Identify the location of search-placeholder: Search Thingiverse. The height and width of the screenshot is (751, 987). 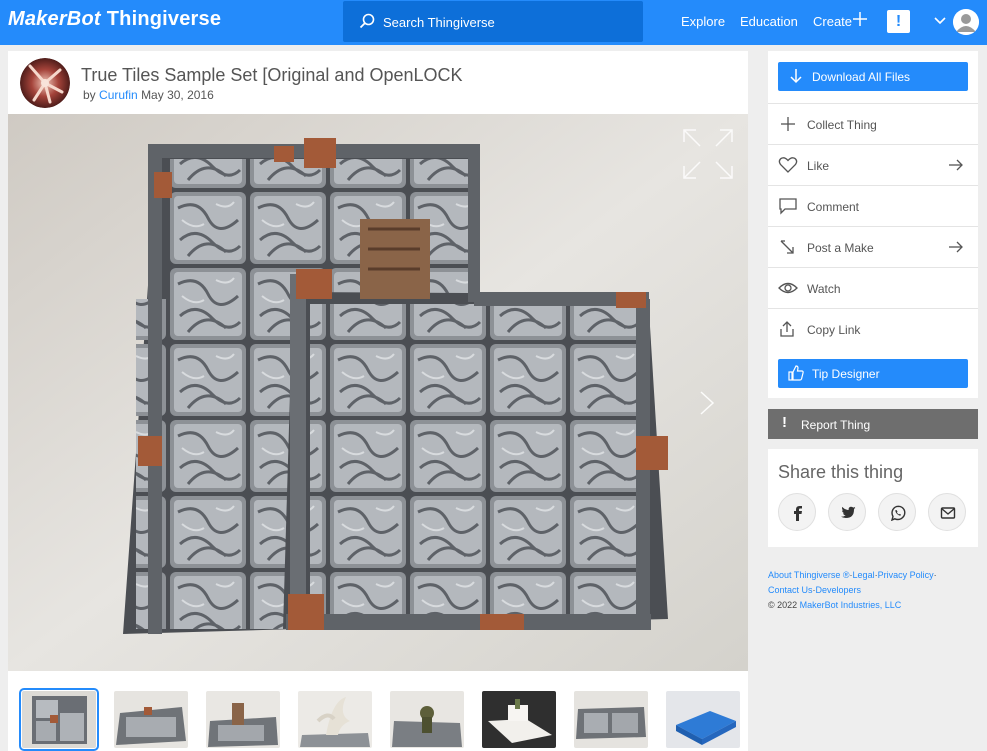
(439, 22).